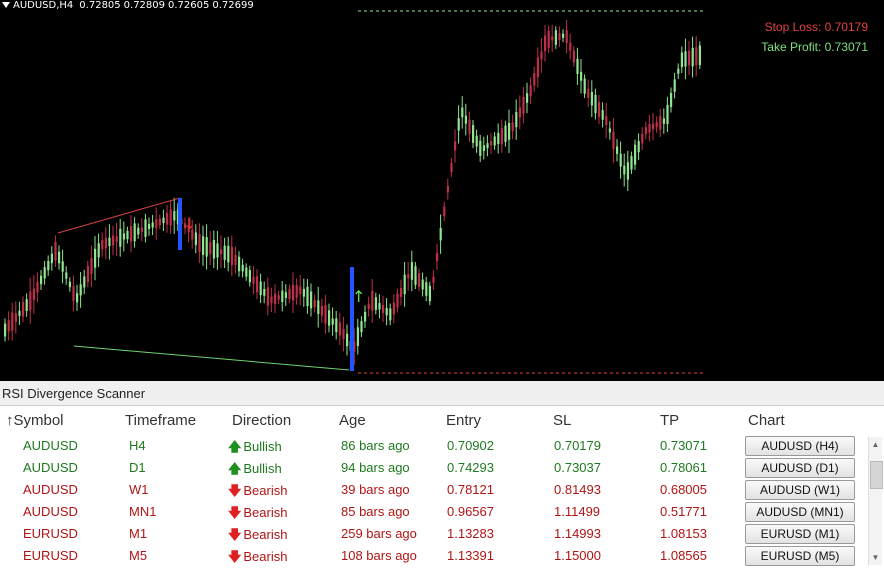  Describe the element at coordinates (683, 511) in the screenshot. I see `cell-tp: 0.51771` at that location.